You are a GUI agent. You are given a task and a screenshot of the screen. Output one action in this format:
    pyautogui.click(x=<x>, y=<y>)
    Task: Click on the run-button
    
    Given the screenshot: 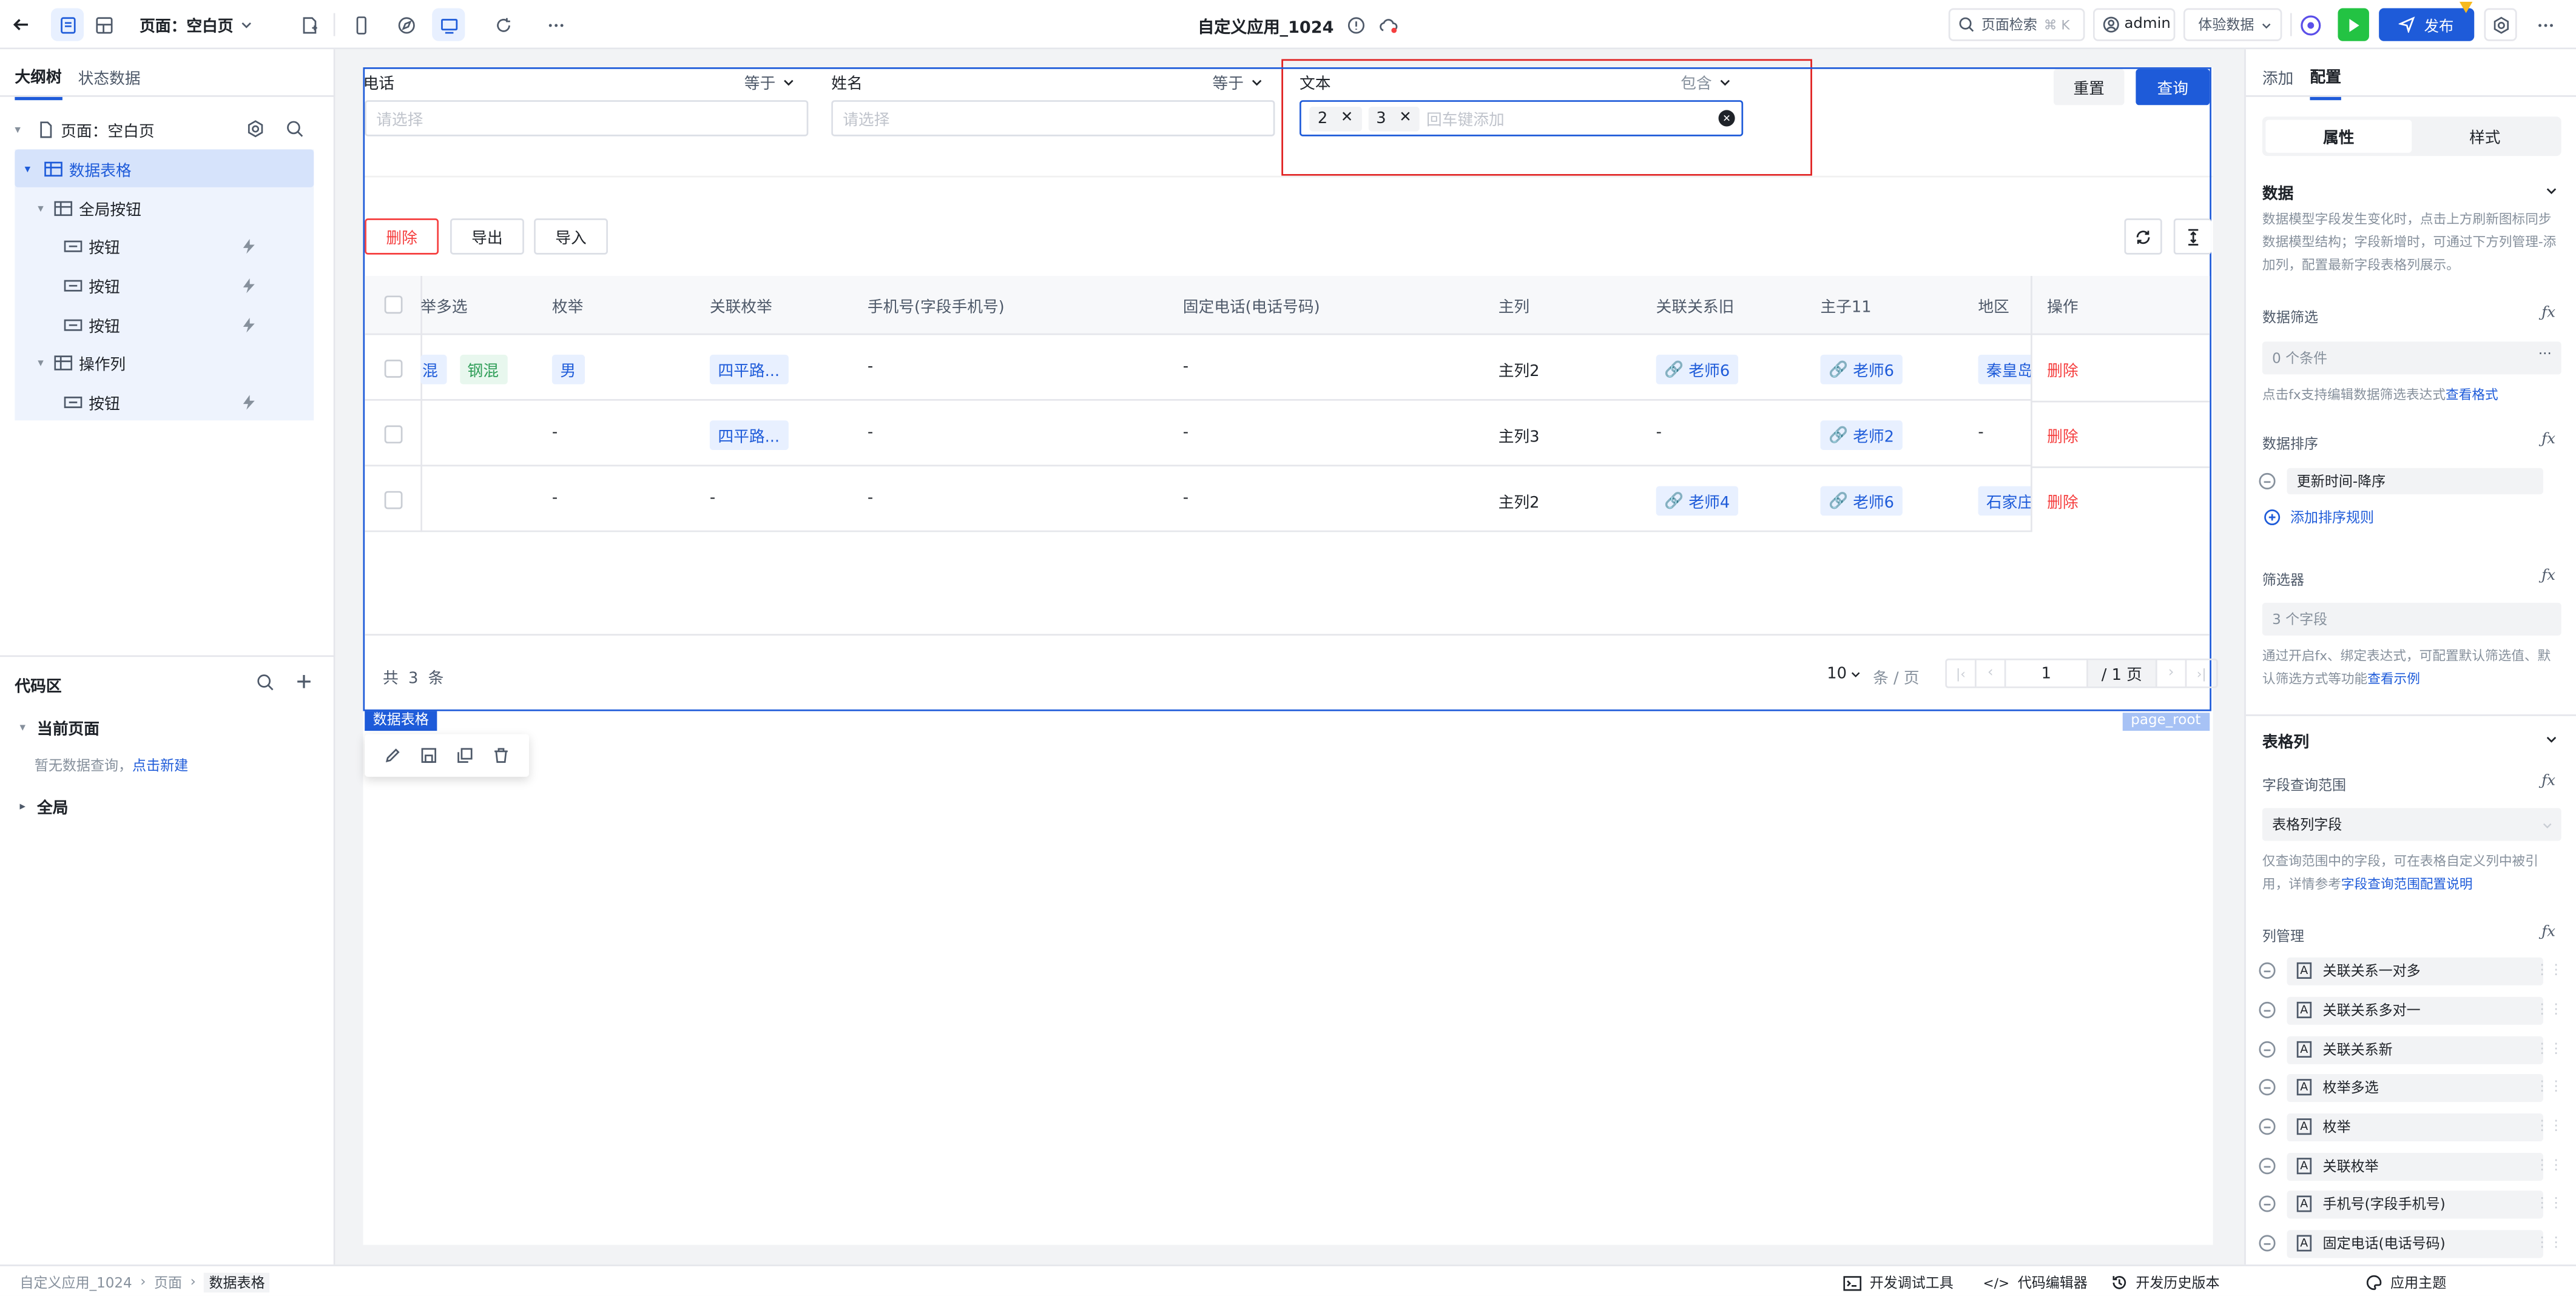 What is the action you would take?
    pyautogui.click(x=2354, y=24)
    